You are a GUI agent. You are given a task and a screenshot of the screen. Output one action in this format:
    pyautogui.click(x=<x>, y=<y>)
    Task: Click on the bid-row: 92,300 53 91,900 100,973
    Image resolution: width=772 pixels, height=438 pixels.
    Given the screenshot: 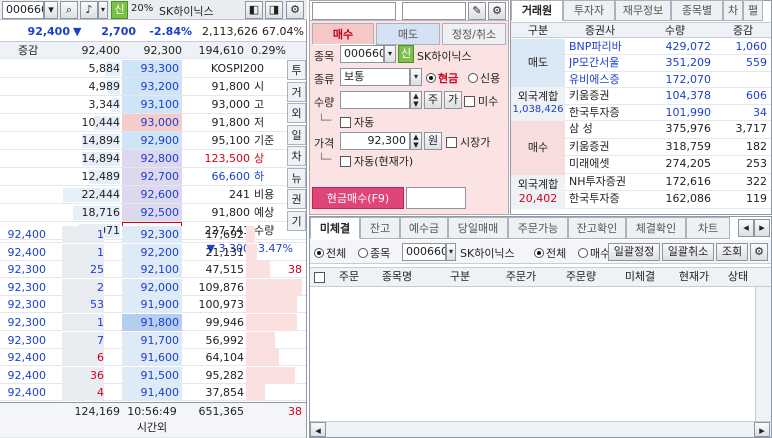 What is the action you would take?
    pyautogui.click(x=153, y=305)
    